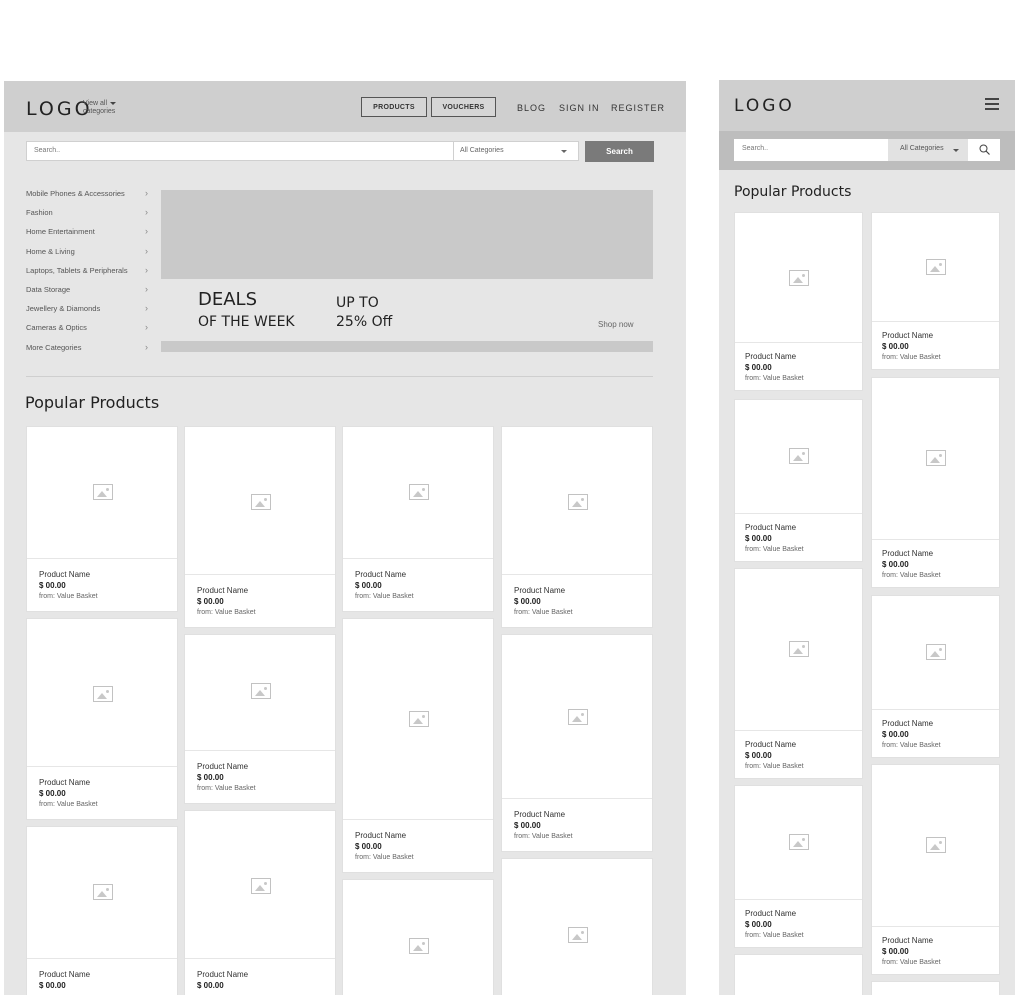 The width and height of the screenshot is (1019, 995). I want to click on category-item: Home Entertainment ›, so click(87, 232).